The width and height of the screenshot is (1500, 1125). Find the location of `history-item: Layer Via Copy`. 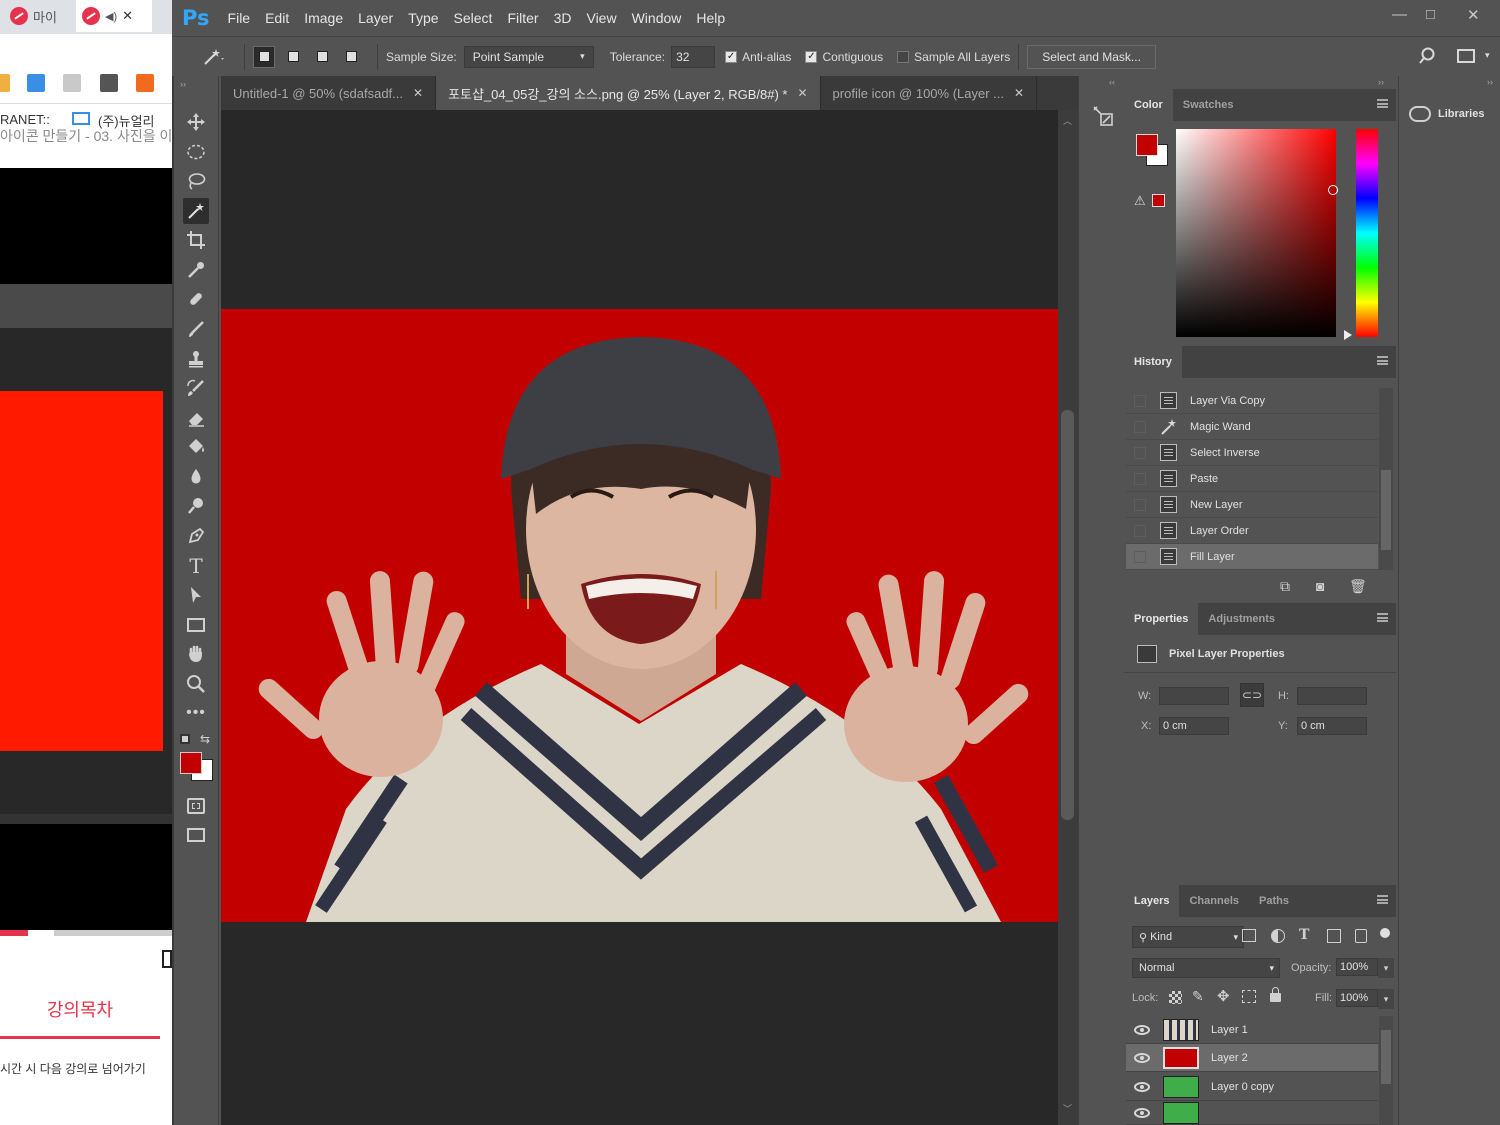

history-item: Layer Via Copy is located at coordinates (1252, 401).